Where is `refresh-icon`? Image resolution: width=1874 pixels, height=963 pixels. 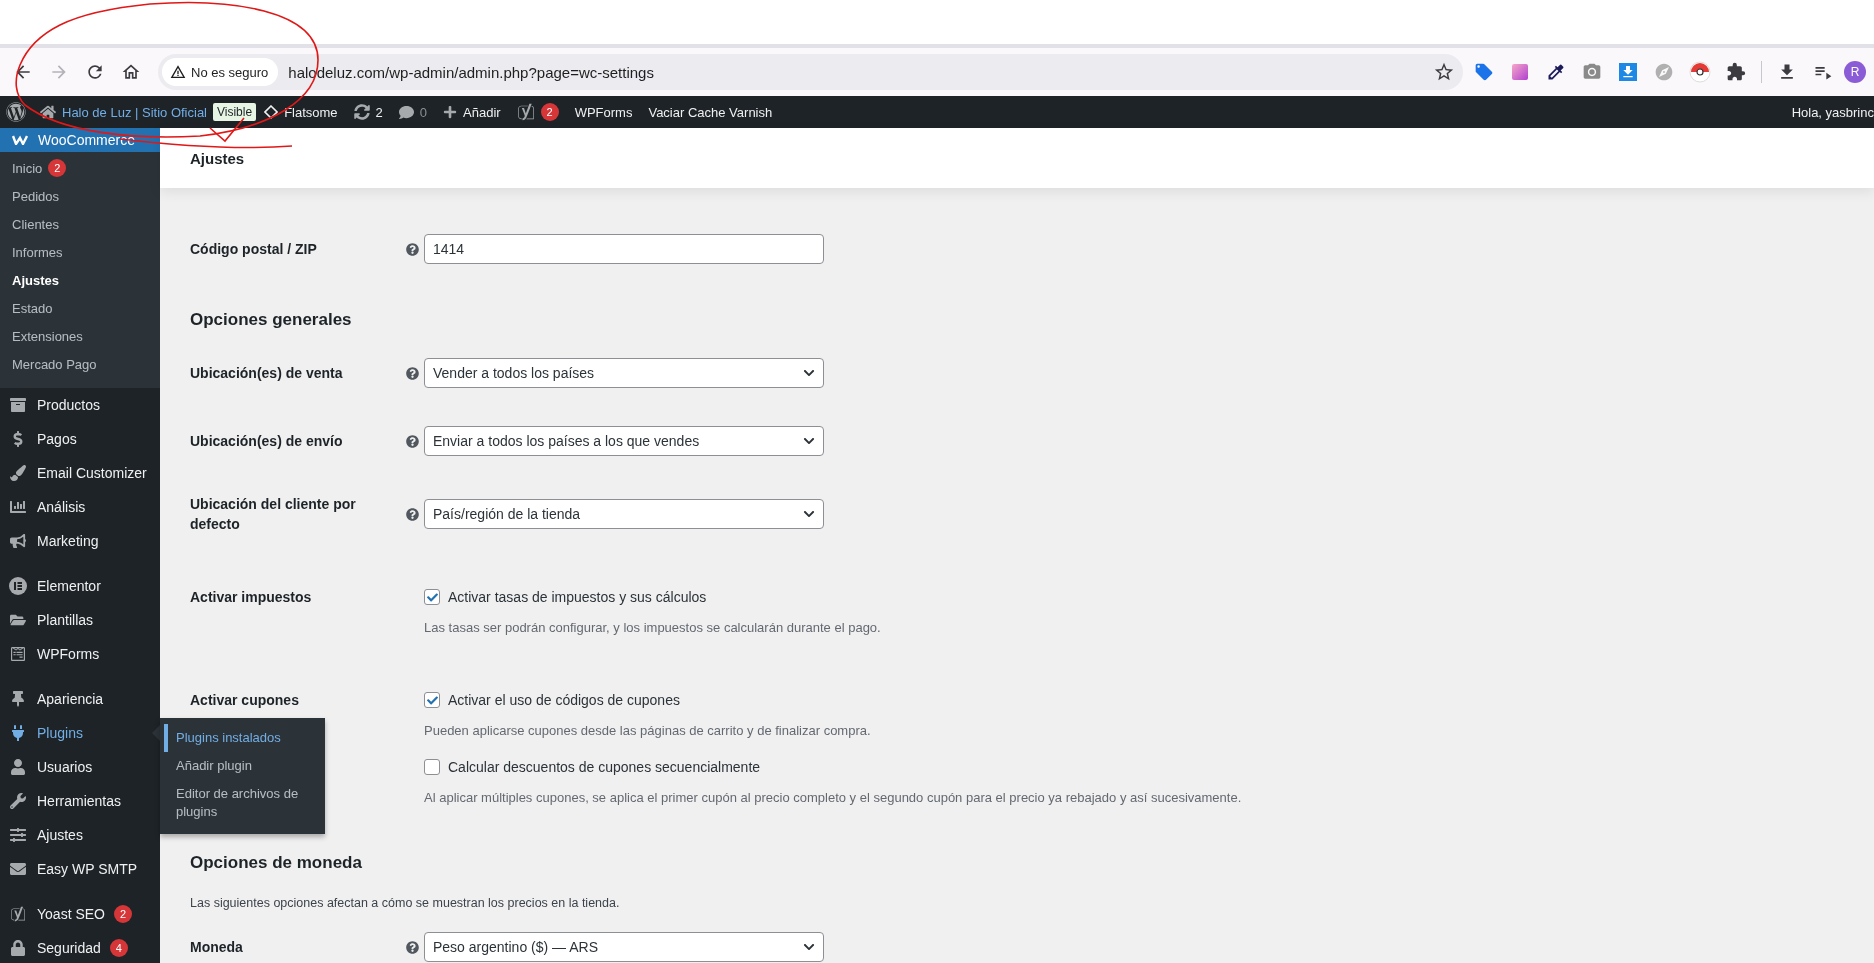 refresh-icon is located at coordinates (361, 112).